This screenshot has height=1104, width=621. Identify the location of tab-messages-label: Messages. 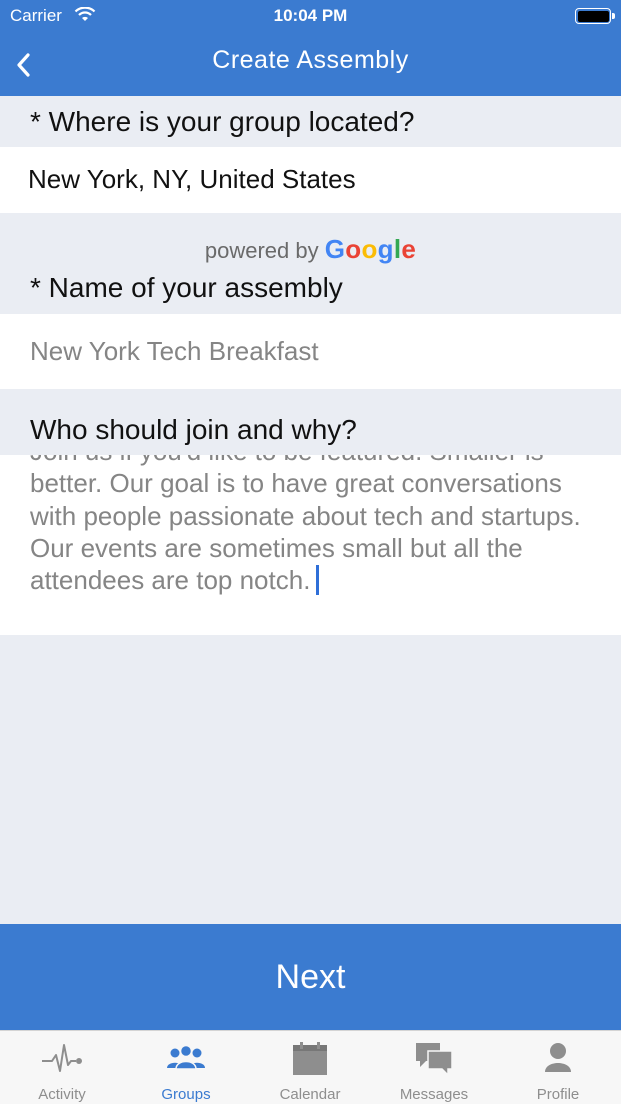
(434, 1094).